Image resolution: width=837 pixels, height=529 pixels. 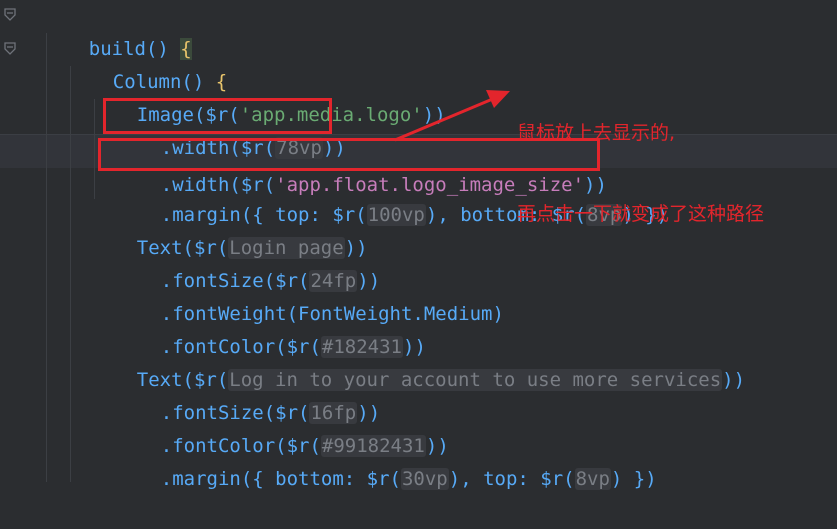 I want to click on annotation-line-1: 鼠标放上去显示的,, so click(x=596, y=133).